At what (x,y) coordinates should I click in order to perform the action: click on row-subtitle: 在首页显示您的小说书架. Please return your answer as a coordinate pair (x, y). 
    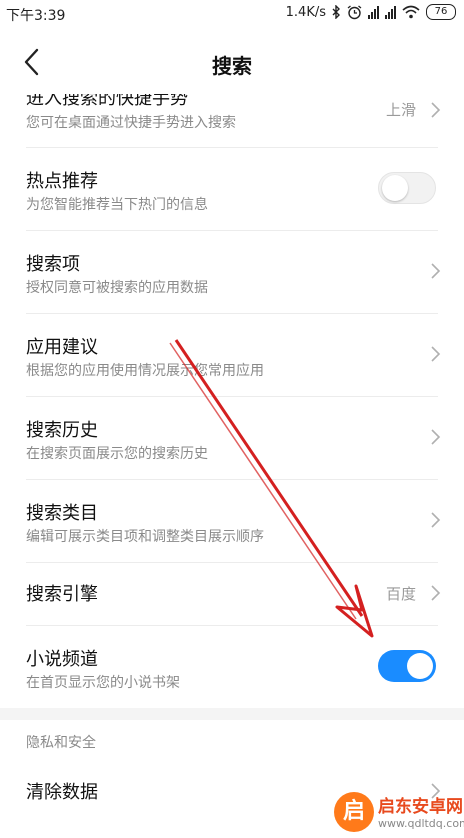
    Looking at the image, I should click on (103, 683).